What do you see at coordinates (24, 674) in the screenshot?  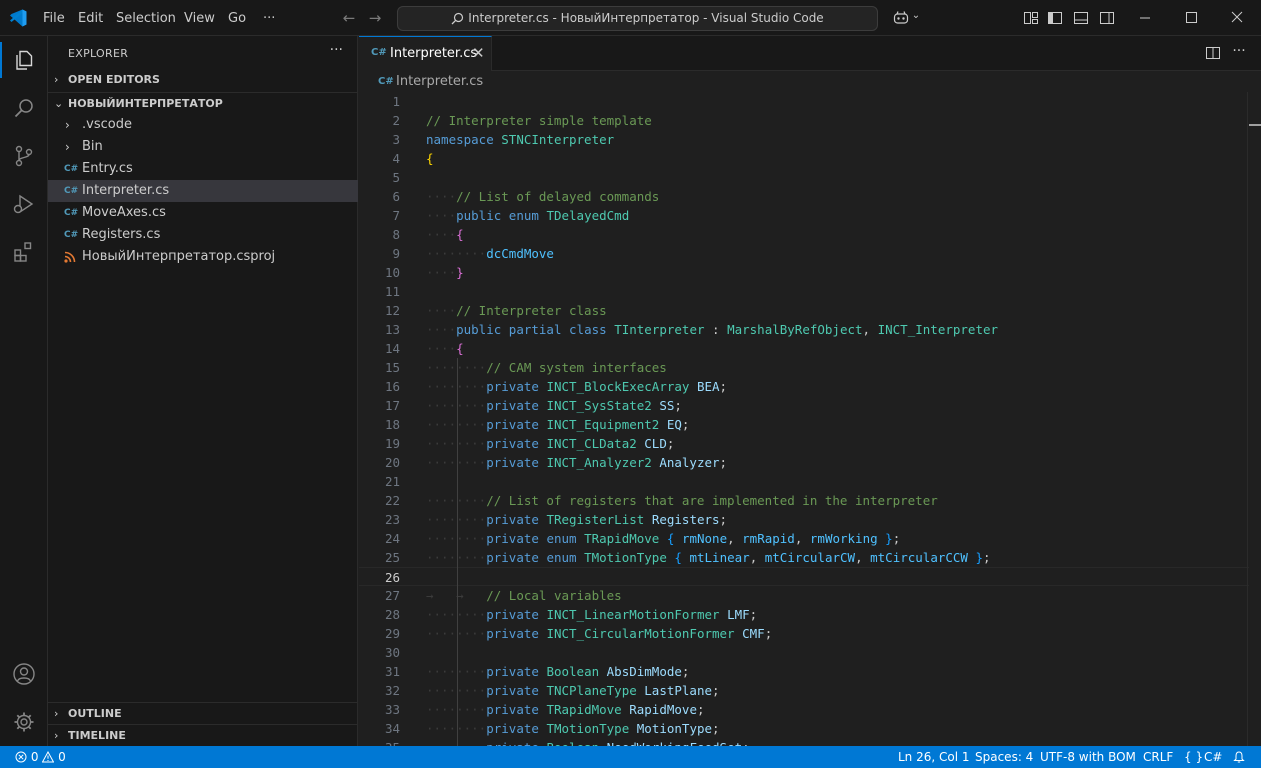 I see `accounts-icon` at bounding box center [24, 674].